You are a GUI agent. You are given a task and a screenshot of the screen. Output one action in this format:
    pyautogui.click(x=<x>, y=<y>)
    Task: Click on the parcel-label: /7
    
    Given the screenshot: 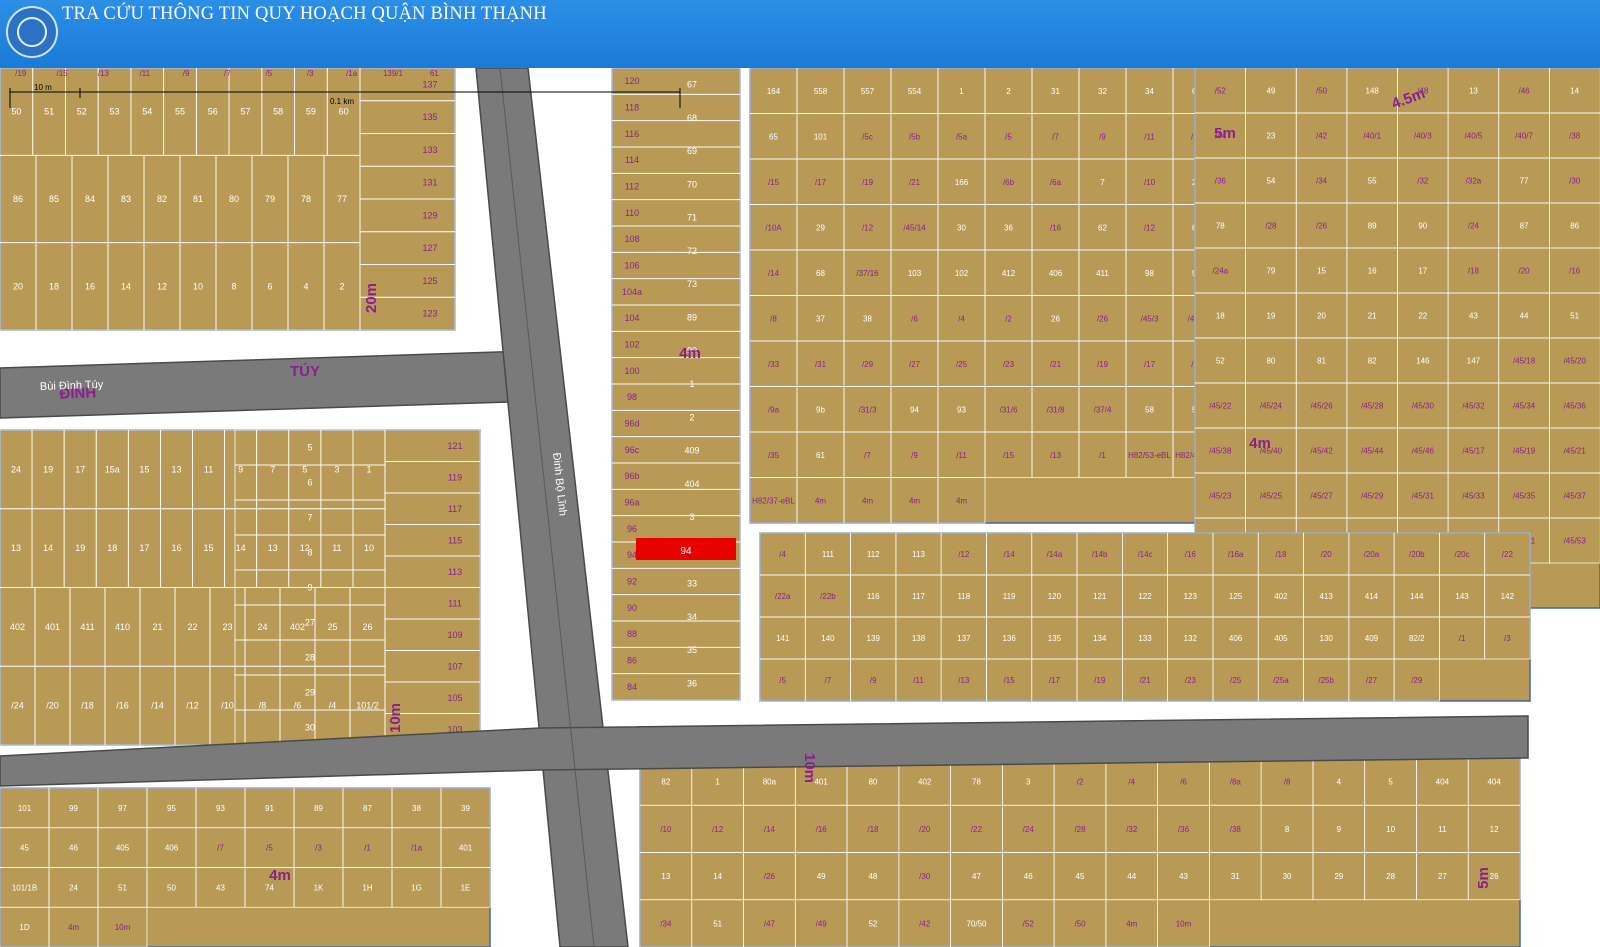 What is the action you would take?
    pyautogui.click(x=1055, y=136)
    